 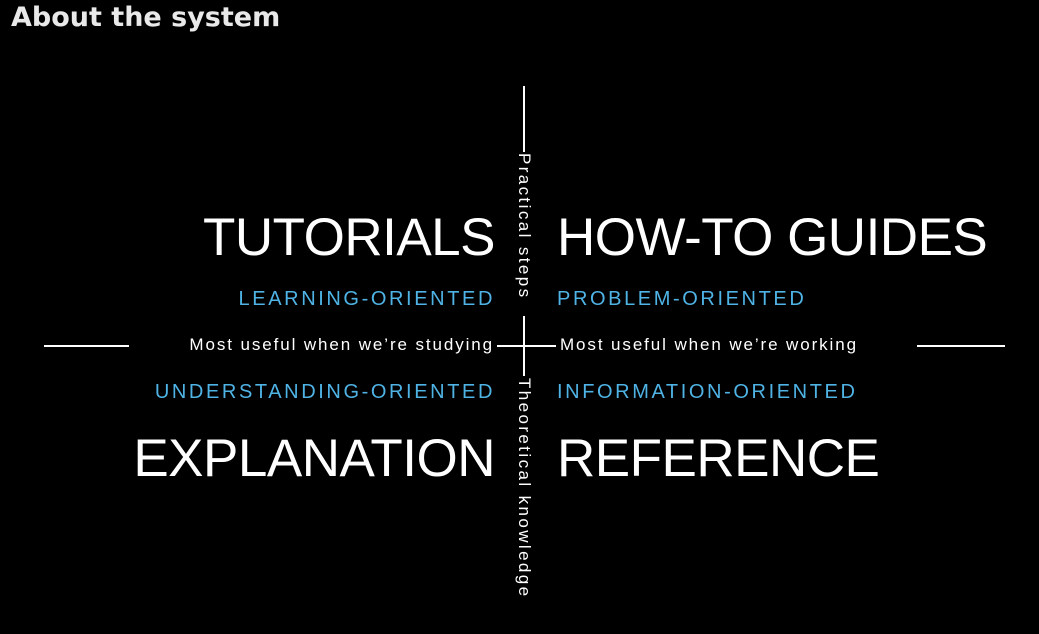 I want to click on quadrant-title-explanation: EXPLANATION, so click(x=314, y=458).